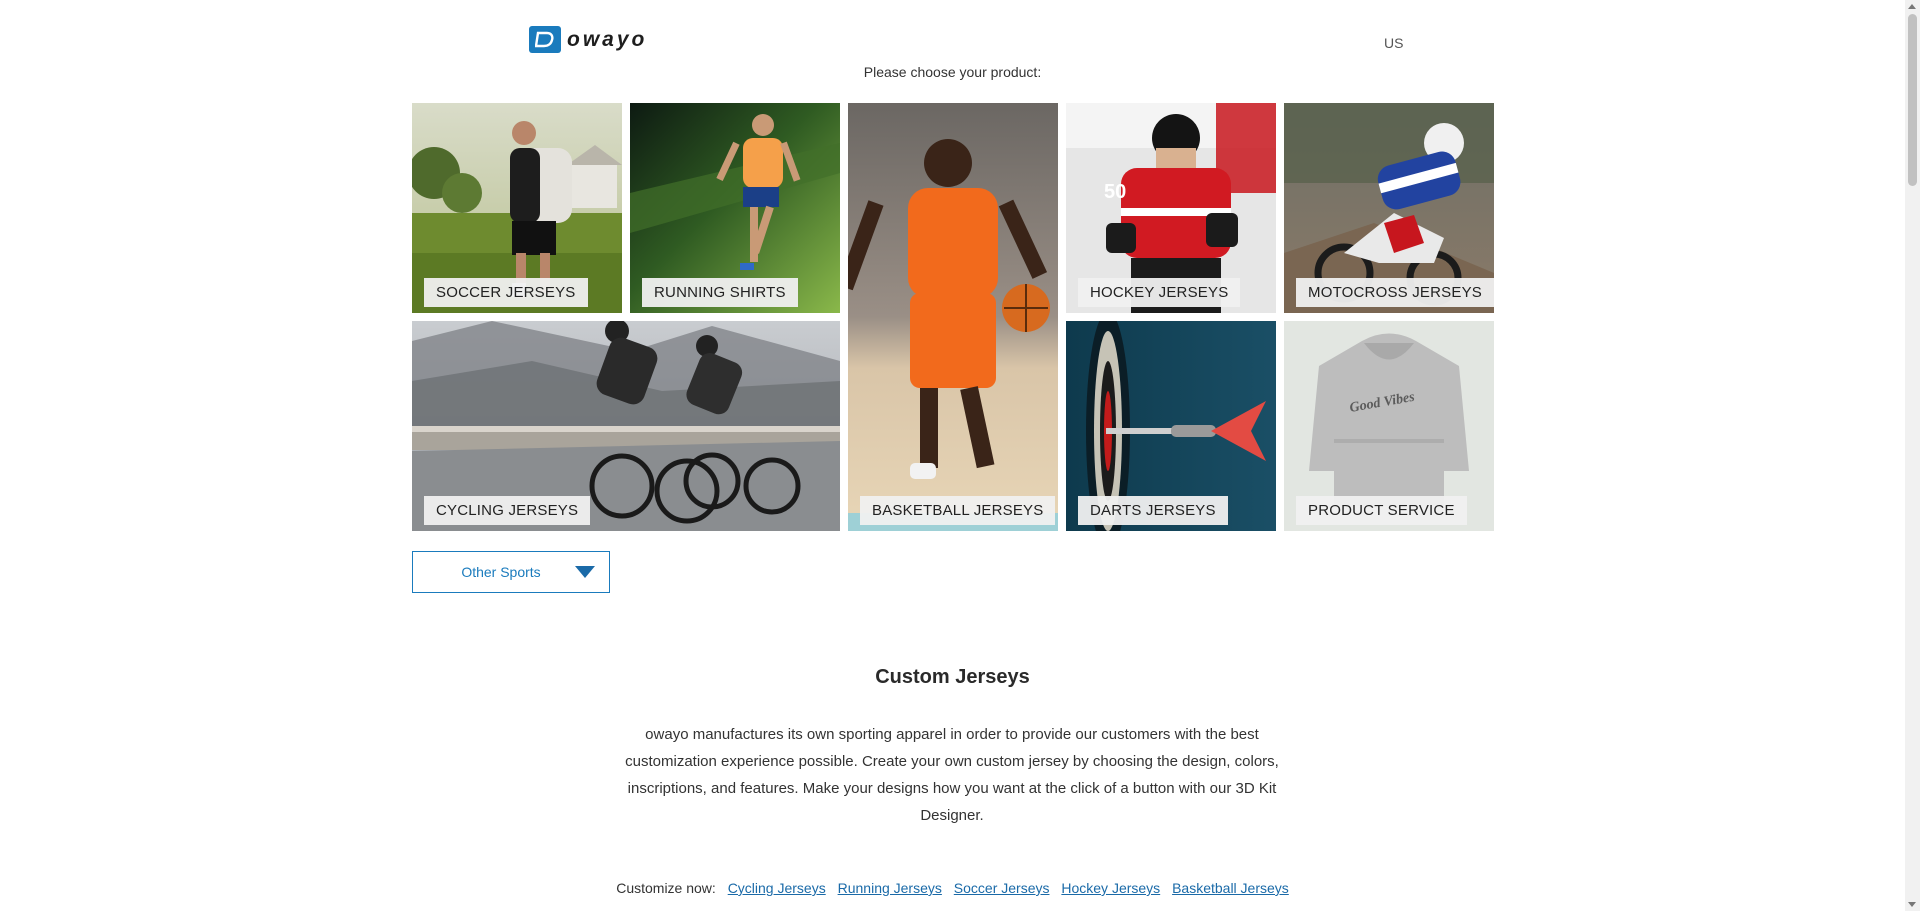 This screenshot has height=911, width=1920. I want to click on tile-label: HOCKEY JERSEYS, so click(1159, 292).